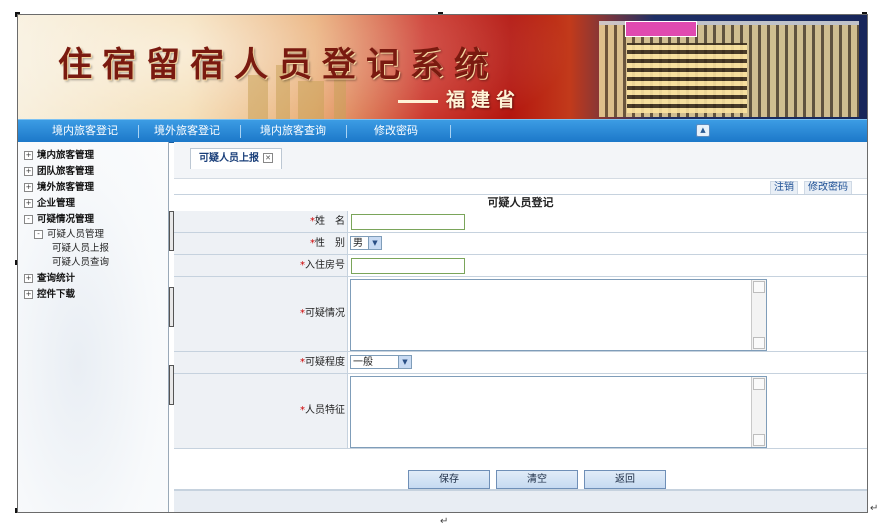 The width and height of the screenshot is (888, 532). What do you see at coordinates (187, 131) in the screenshot?
I see `nav-foreign-registration: 境外旅客登记` at bounding box center [187, 131].